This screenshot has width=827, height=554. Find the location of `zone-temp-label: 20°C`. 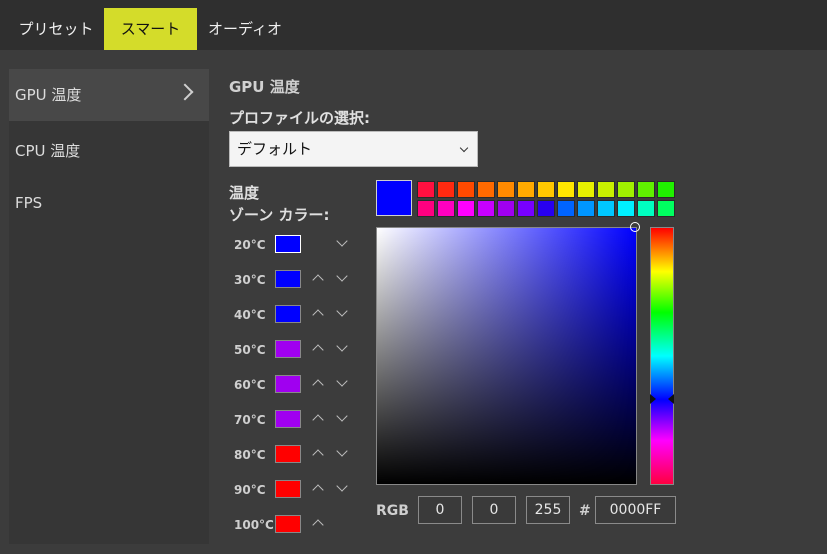

zone-temp-label: 20°C is located at coordinates (250, 245).